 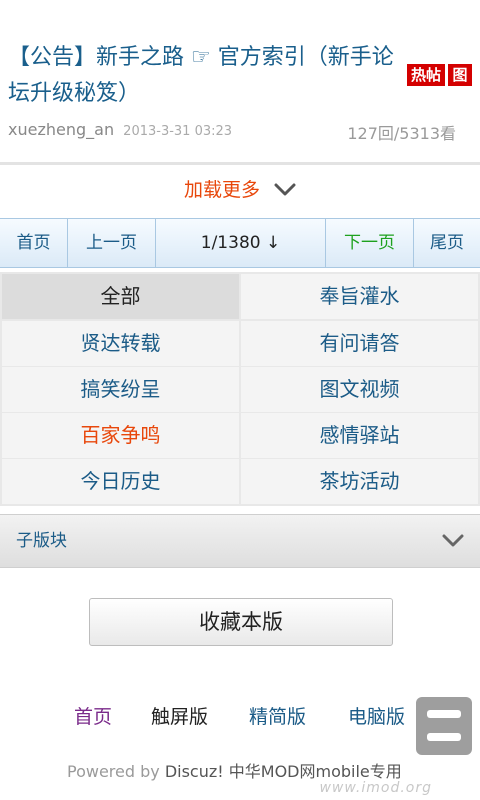 I want to click on image-badge: 图, so click(x=460, y=75).